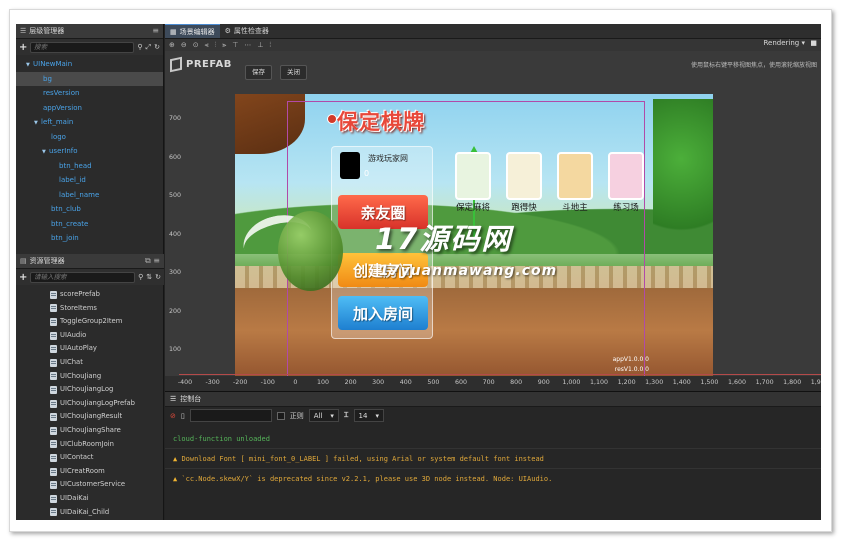  What do you see at coordinates (173, 416) in the screenshot?
I see `clear-icon: ⊘` at bounding box center [173, 416].